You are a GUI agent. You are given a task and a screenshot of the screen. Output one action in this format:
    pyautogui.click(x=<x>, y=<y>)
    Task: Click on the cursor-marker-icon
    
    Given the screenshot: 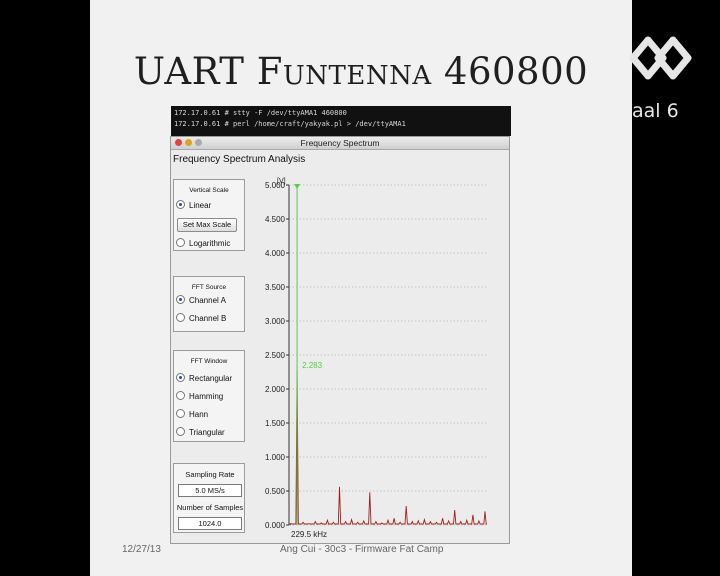 What is the action you would take?
    pyautogui.click(x=297, y=186)
    